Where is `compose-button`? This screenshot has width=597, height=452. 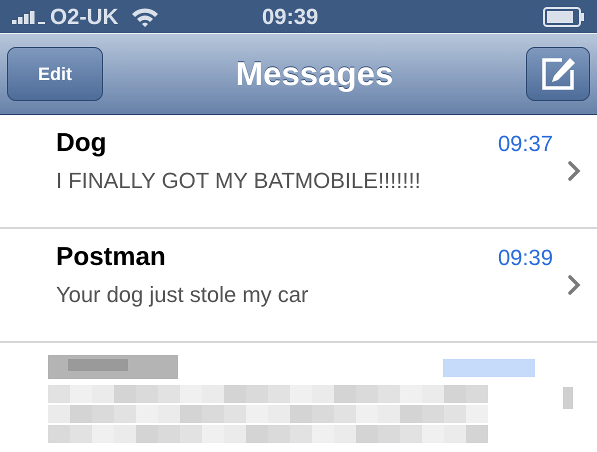 compose-button is located at coordinates (558, 74).